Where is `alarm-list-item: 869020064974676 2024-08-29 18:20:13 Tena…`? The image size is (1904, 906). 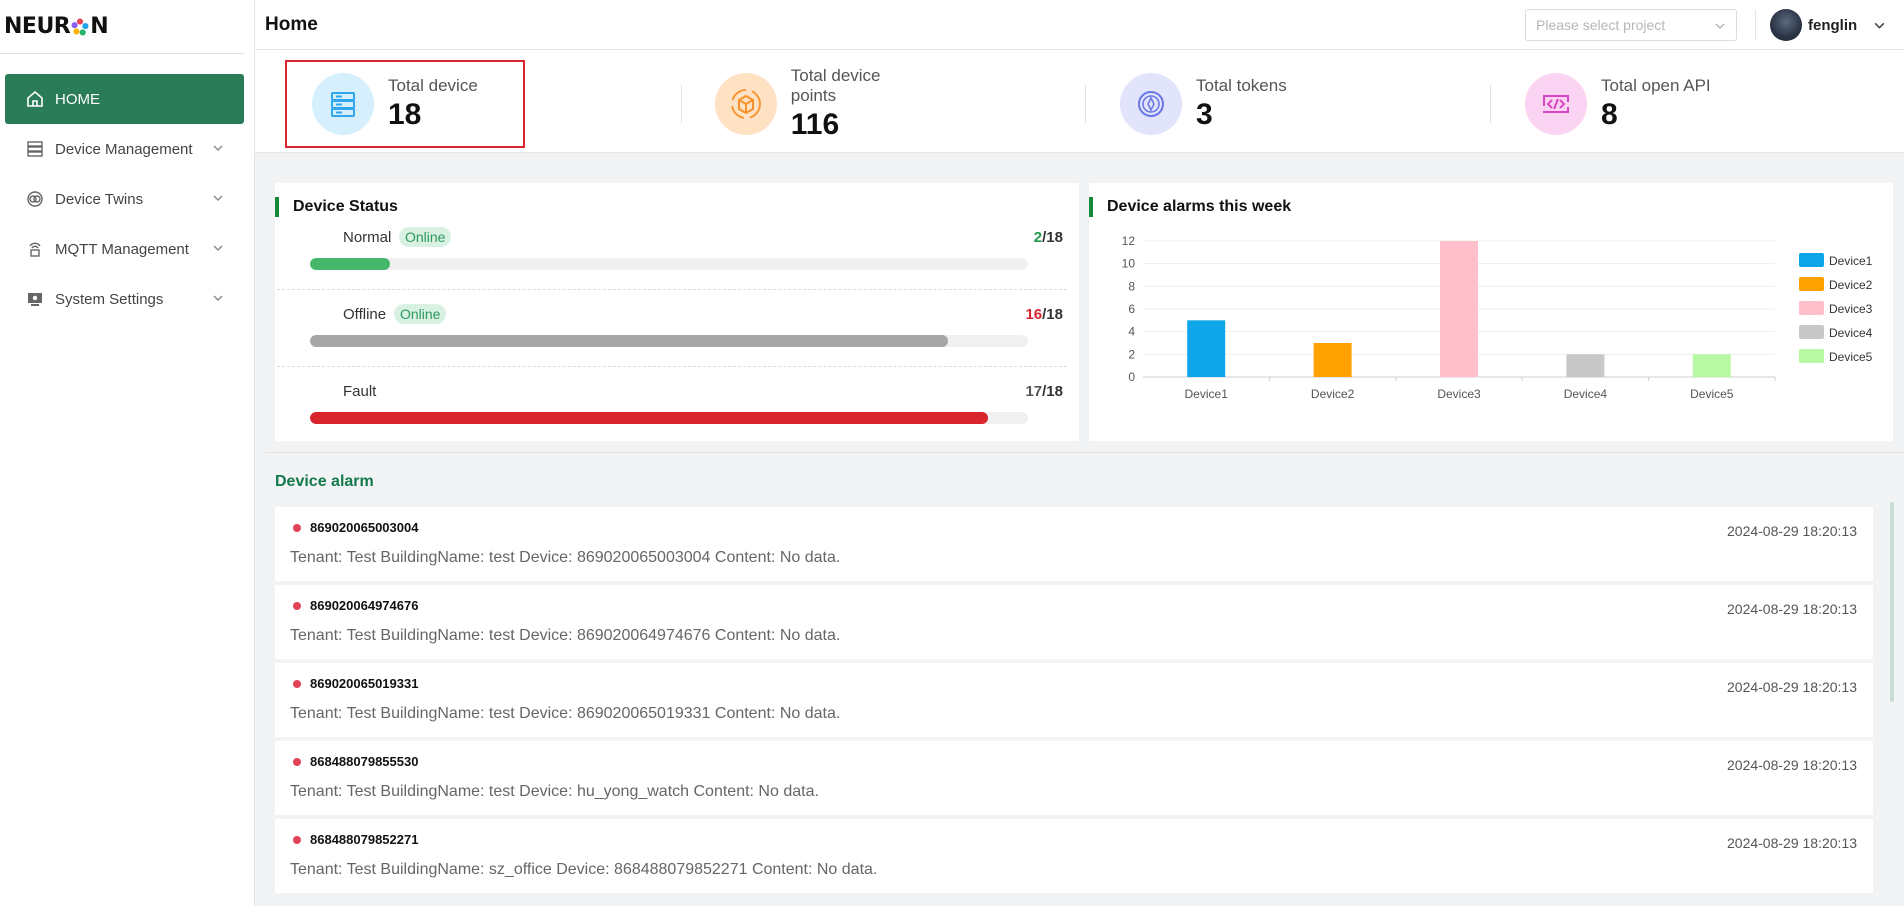
alarm-list-item: 869020064974676 2024-08-29 18:20:13 Tena… is located at coordinates (1074, 622).